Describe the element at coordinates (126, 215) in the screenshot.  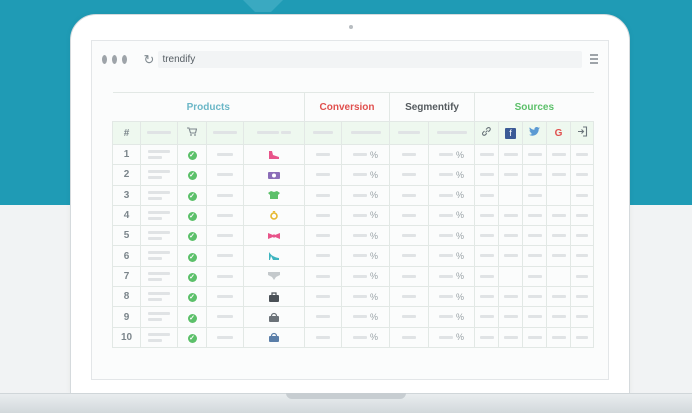
I see `row-number: 4` at that location.